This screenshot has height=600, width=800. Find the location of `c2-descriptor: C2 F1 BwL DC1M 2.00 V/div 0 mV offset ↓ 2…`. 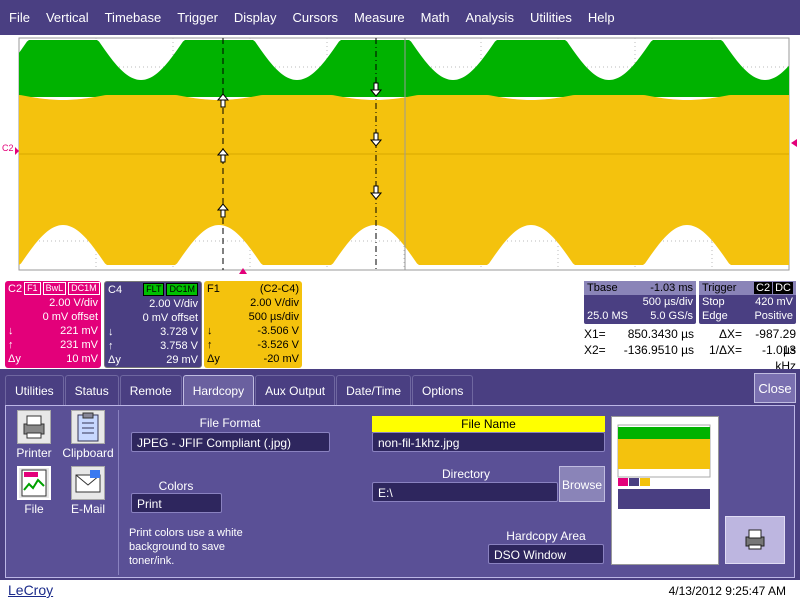

c2-descriptor: C2 F1 BwL DC1M 2.00 V/div 0 mV offset ↓ 2… is located at coordinates (53, 324).